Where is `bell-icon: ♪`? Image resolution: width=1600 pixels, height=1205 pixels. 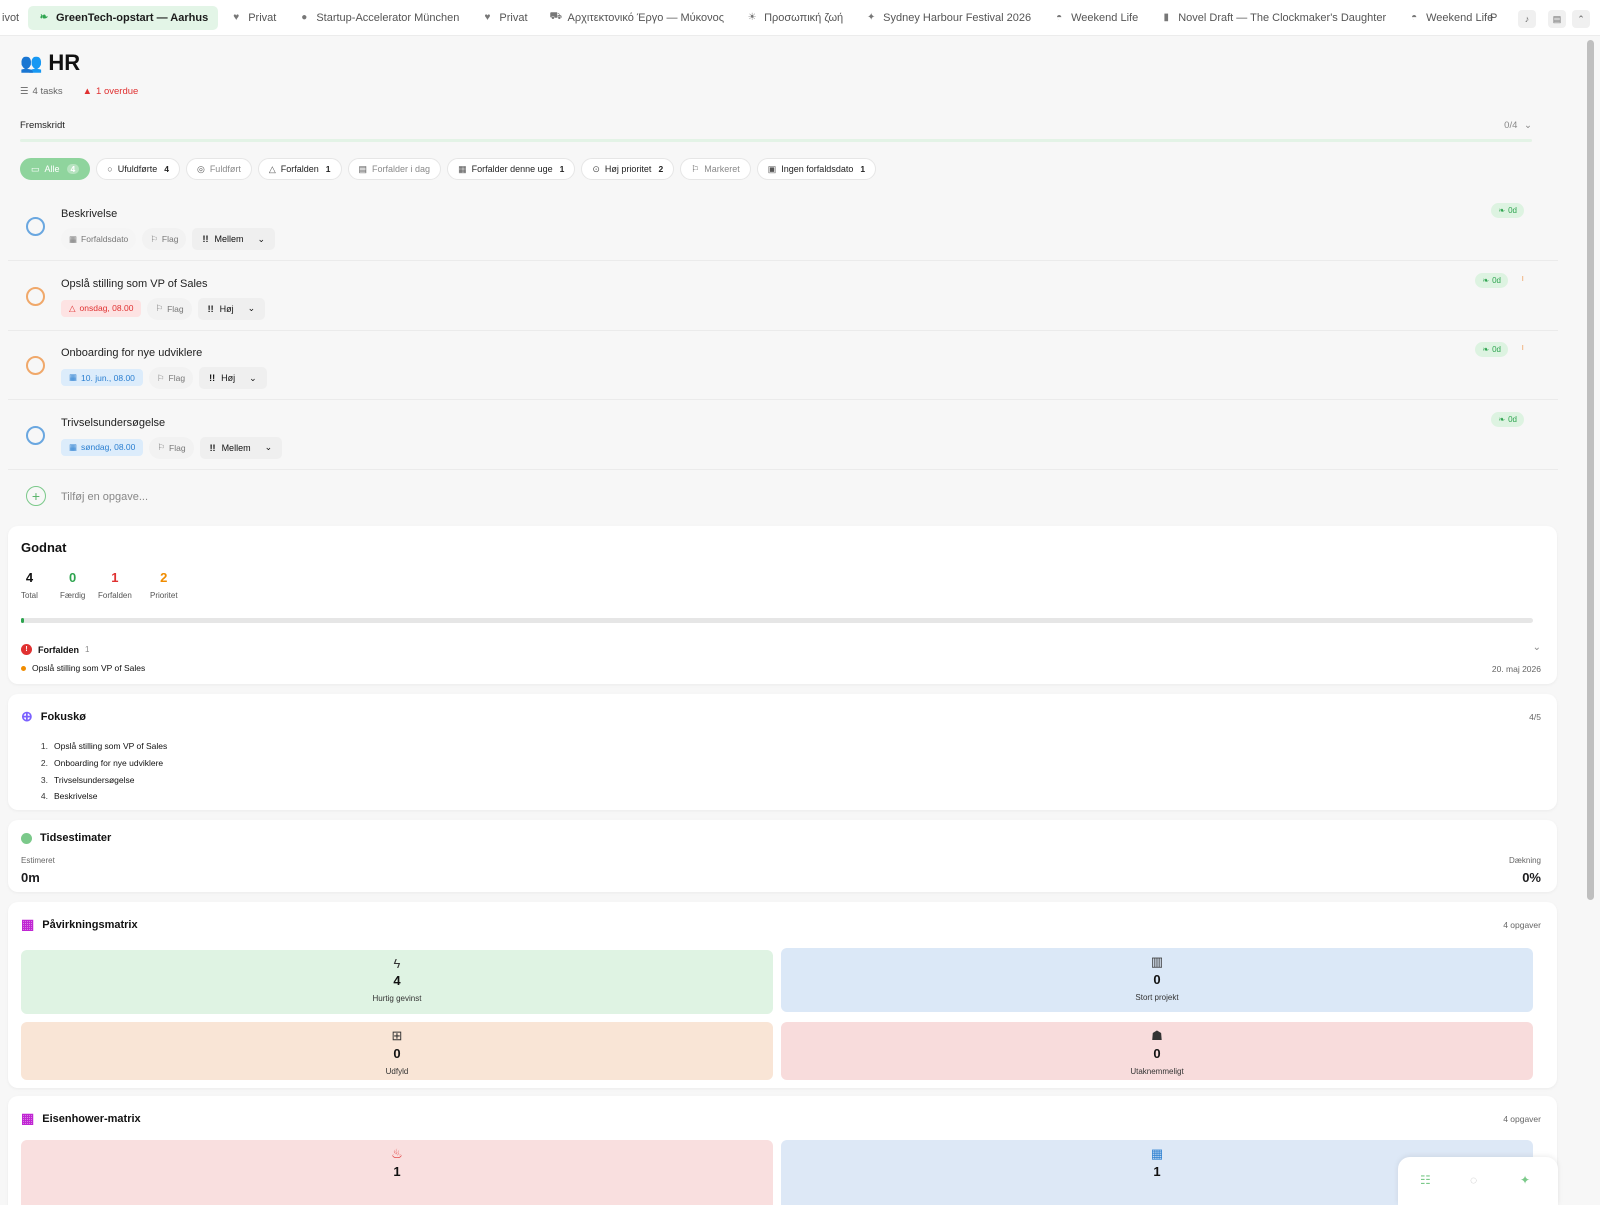
bell-icon: ♪ is located at coordinates (1527, 19).